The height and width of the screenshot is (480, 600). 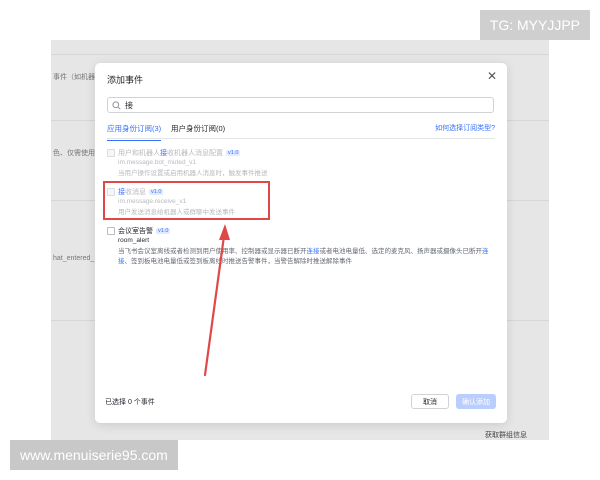 I want to click on watermark-bottom: www.menuiserie95.com, so click(x=94, y=455).